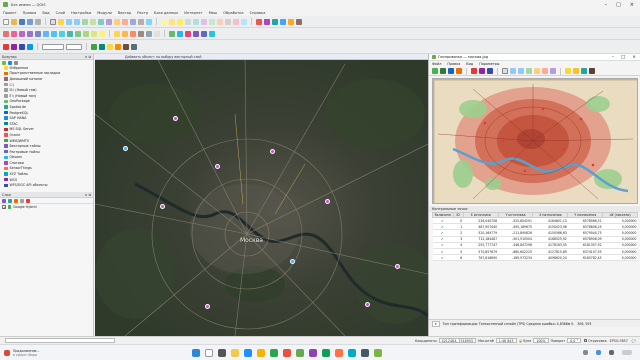 This screenshot has height=360, width=640. I want to click on start-icon, so click(196, 352).